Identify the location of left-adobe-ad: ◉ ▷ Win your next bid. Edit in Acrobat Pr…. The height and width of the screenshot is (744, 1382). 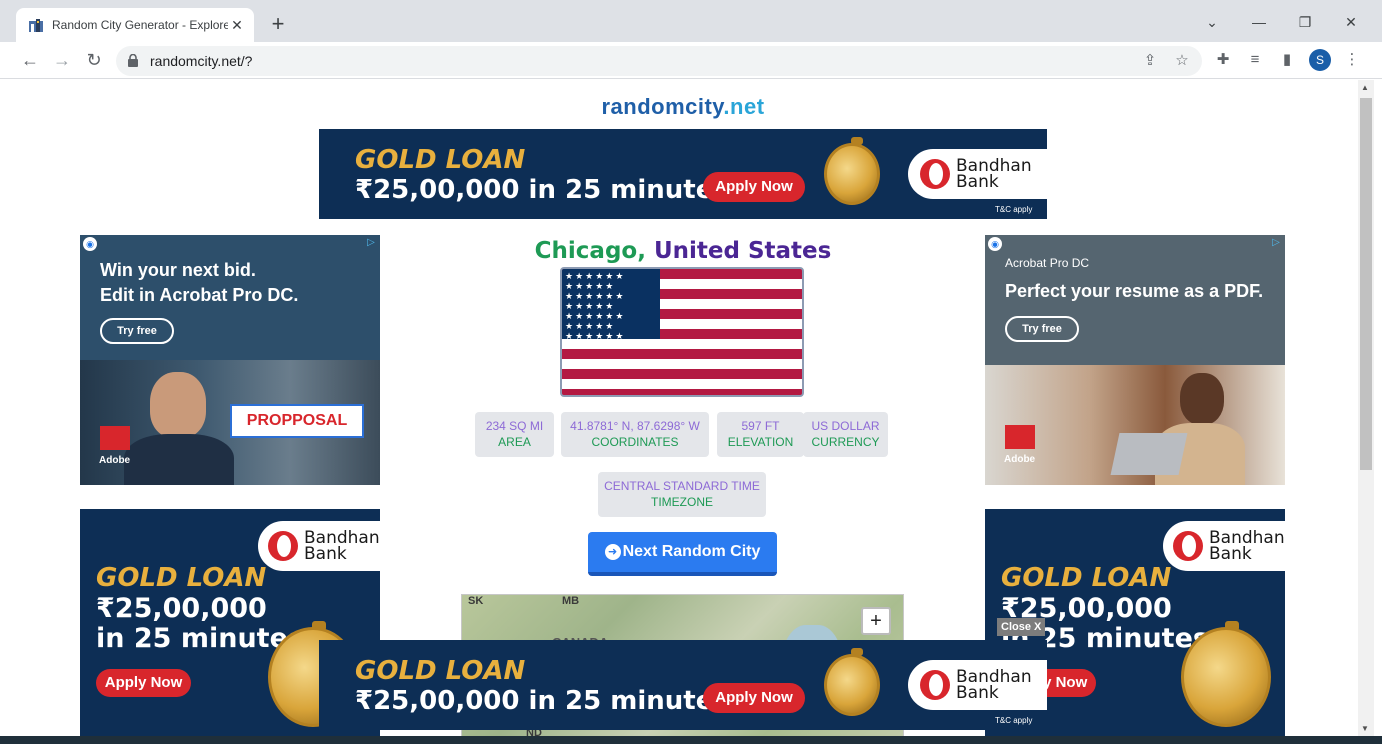
(230, 360).